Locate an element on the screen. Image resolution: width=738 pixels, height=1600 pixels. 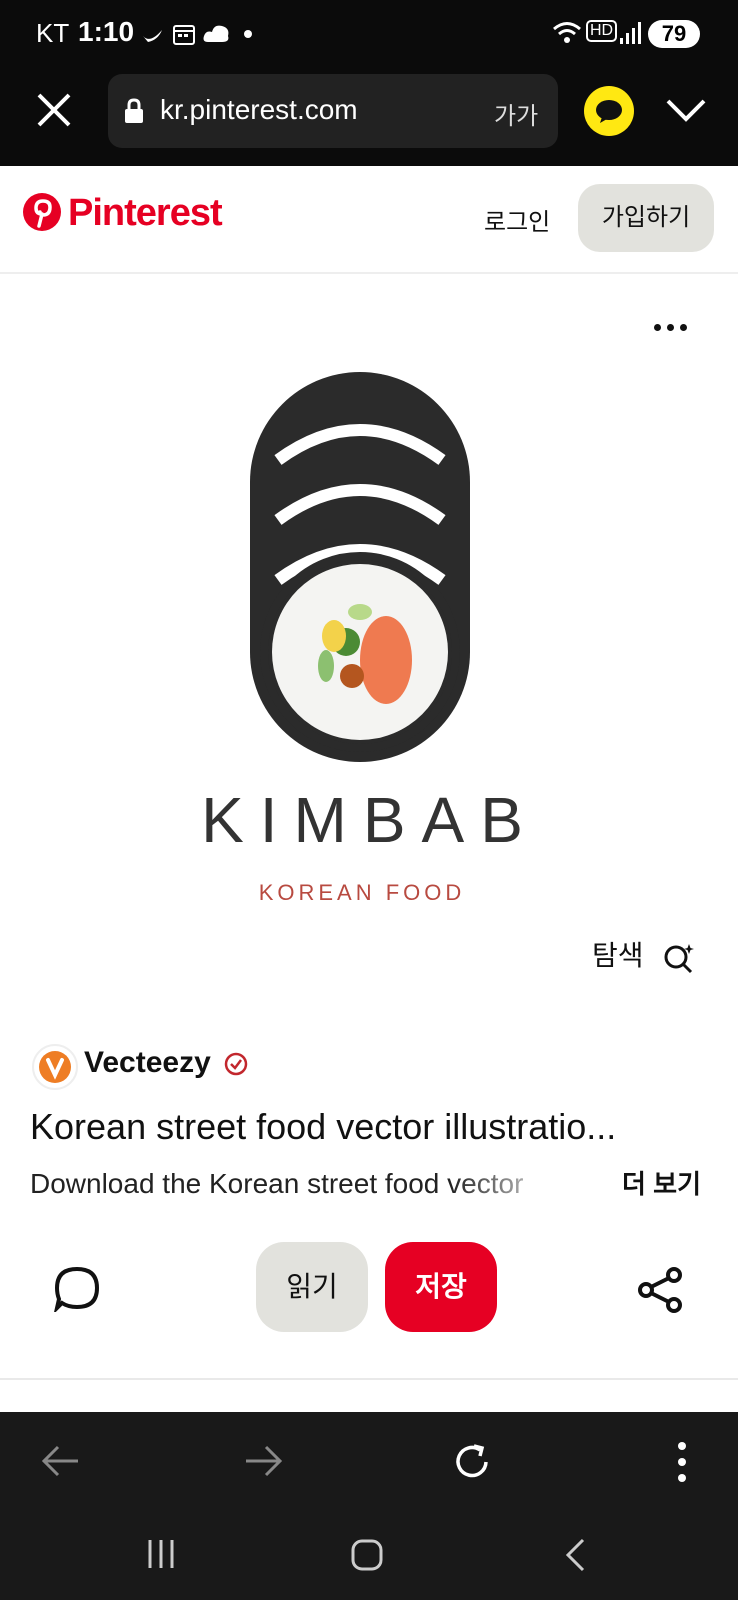
wifi-icon is located at coordinates (567, 32).